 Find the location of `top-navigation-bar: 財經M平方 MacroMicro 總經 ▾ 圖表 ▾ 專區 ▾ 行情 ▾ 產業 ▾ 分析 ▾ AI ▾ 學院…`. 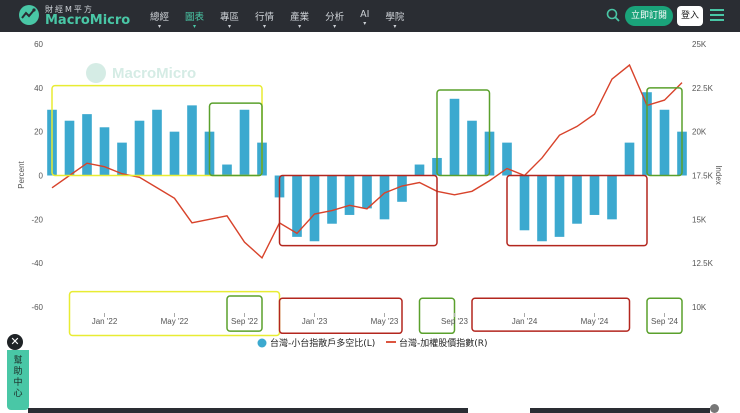

top-navigation-bar: 財經M平方 MacroMicro 總經 ▾ 圖表 ▾ 專區 ▾ 行情 ▾ 產業 ▾ 分析 ▾ AI ▾ 學院… is located at coordinates (370, 16).